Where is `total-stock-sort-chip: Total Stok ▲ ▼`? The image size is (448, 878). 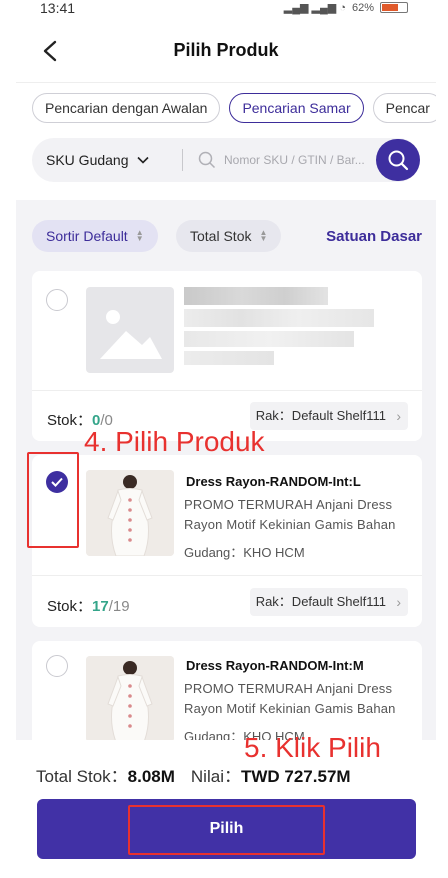 total-stock-sort-chip: Total Stok ▲ ▼ is located at coordinates (229, 236).